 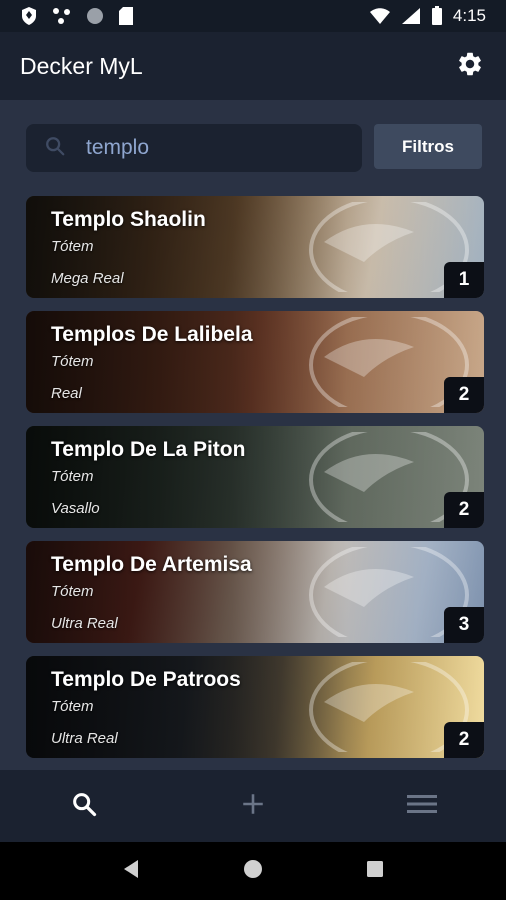 I want to click on app-title: Decker MyL, so click(x=81, y=65).